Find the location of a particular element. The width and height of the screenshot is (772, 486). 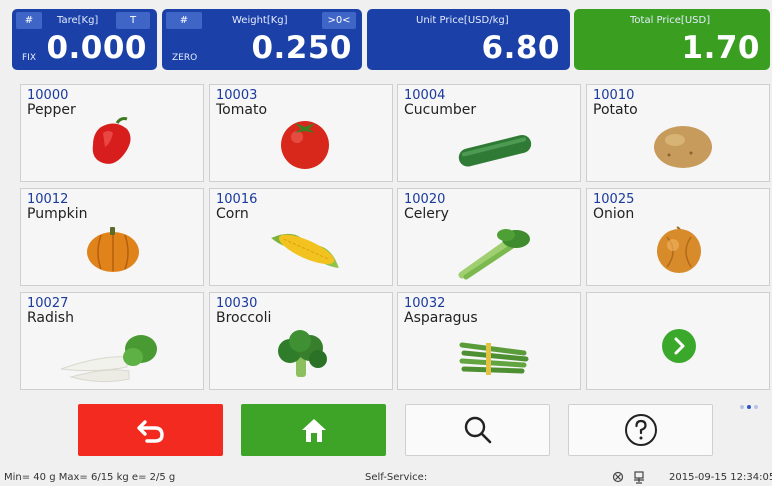

total-price-value: 1.70 is located at coordinates (720, 48).